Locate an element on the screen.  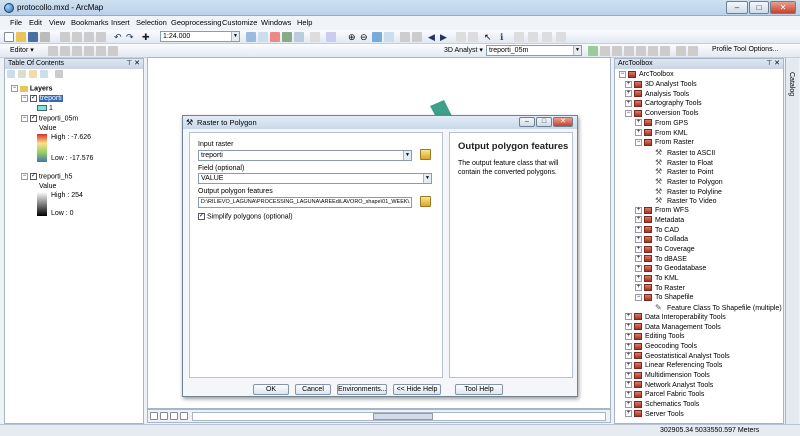
catalog-tab-label: Catalog is located at coordinates (791, 84).